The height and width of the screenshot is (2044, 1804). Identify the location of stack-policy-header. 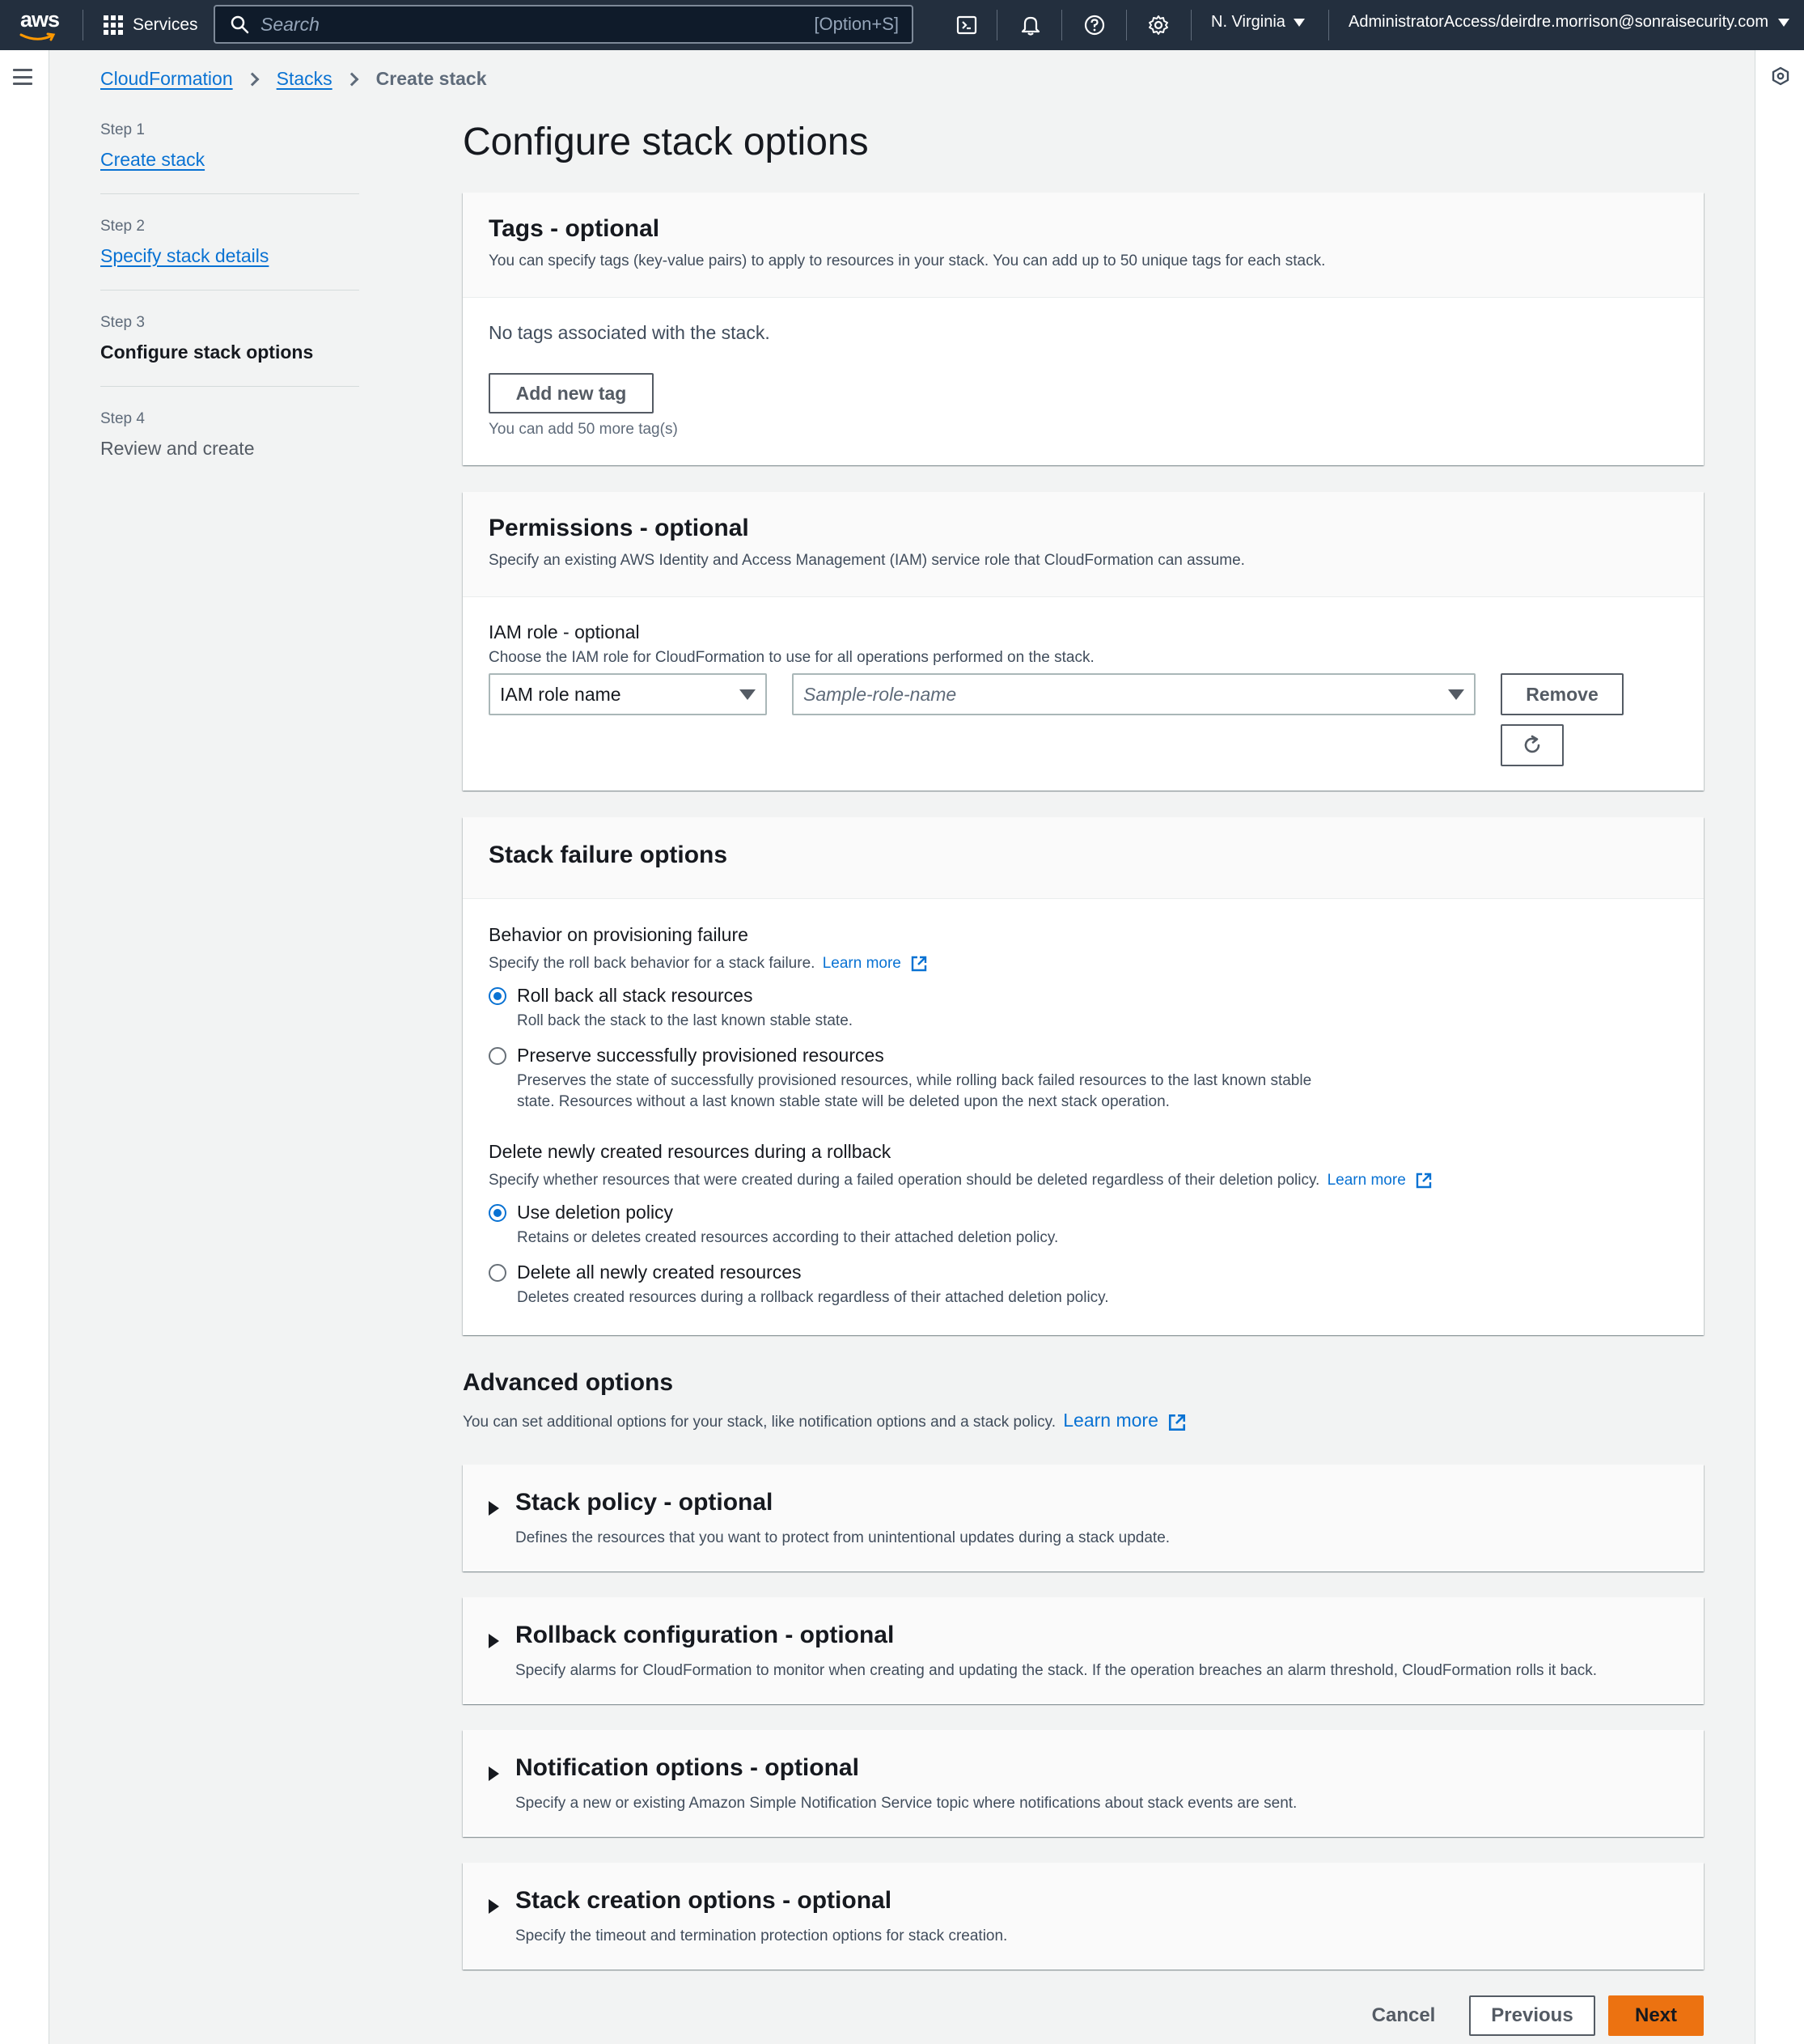
(1083, 1517).